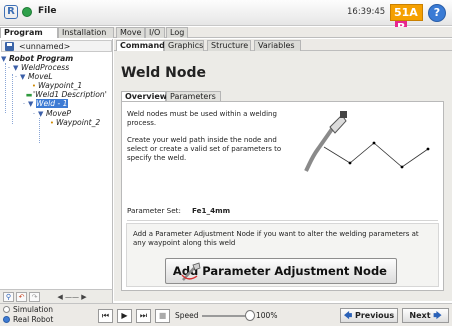  I want to click on command-tabs: Command Graphics Structure Variables, so click(283, 45).